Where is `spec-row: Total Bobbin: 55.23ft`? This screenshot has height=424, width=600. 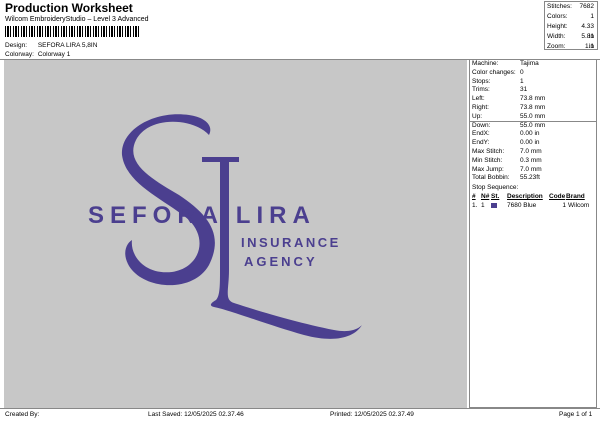
spec-row: Total Bobbin: 55.23ft is located at coordinates (508, 178).